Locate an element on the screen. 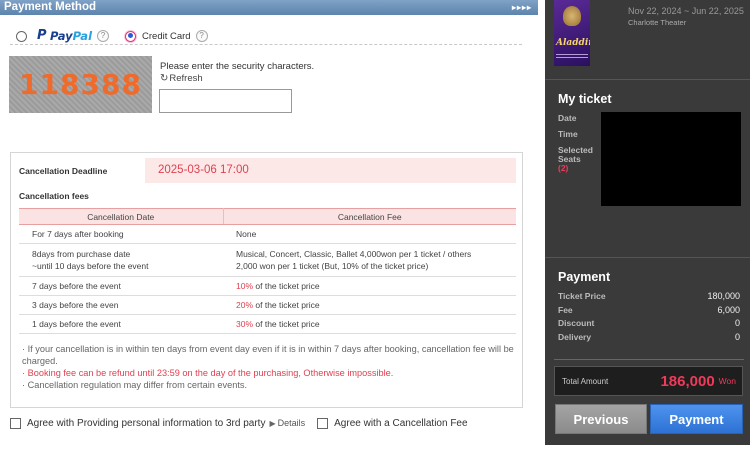  refresh-link: ↻ Refresh is located at coordinates (181, 78).